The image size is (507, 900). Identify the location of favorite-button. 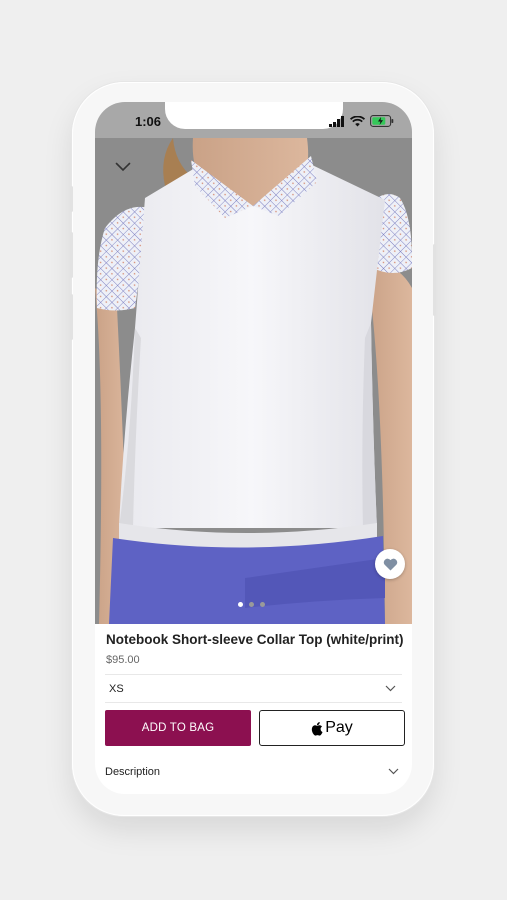
(390, 564).